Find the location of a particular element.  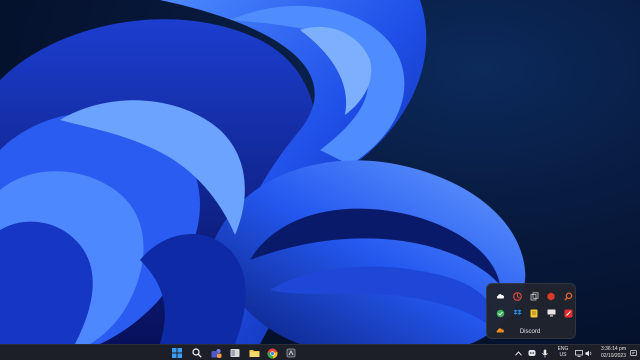

search-tool-icon-glyph is located at coordinates (567, 296).